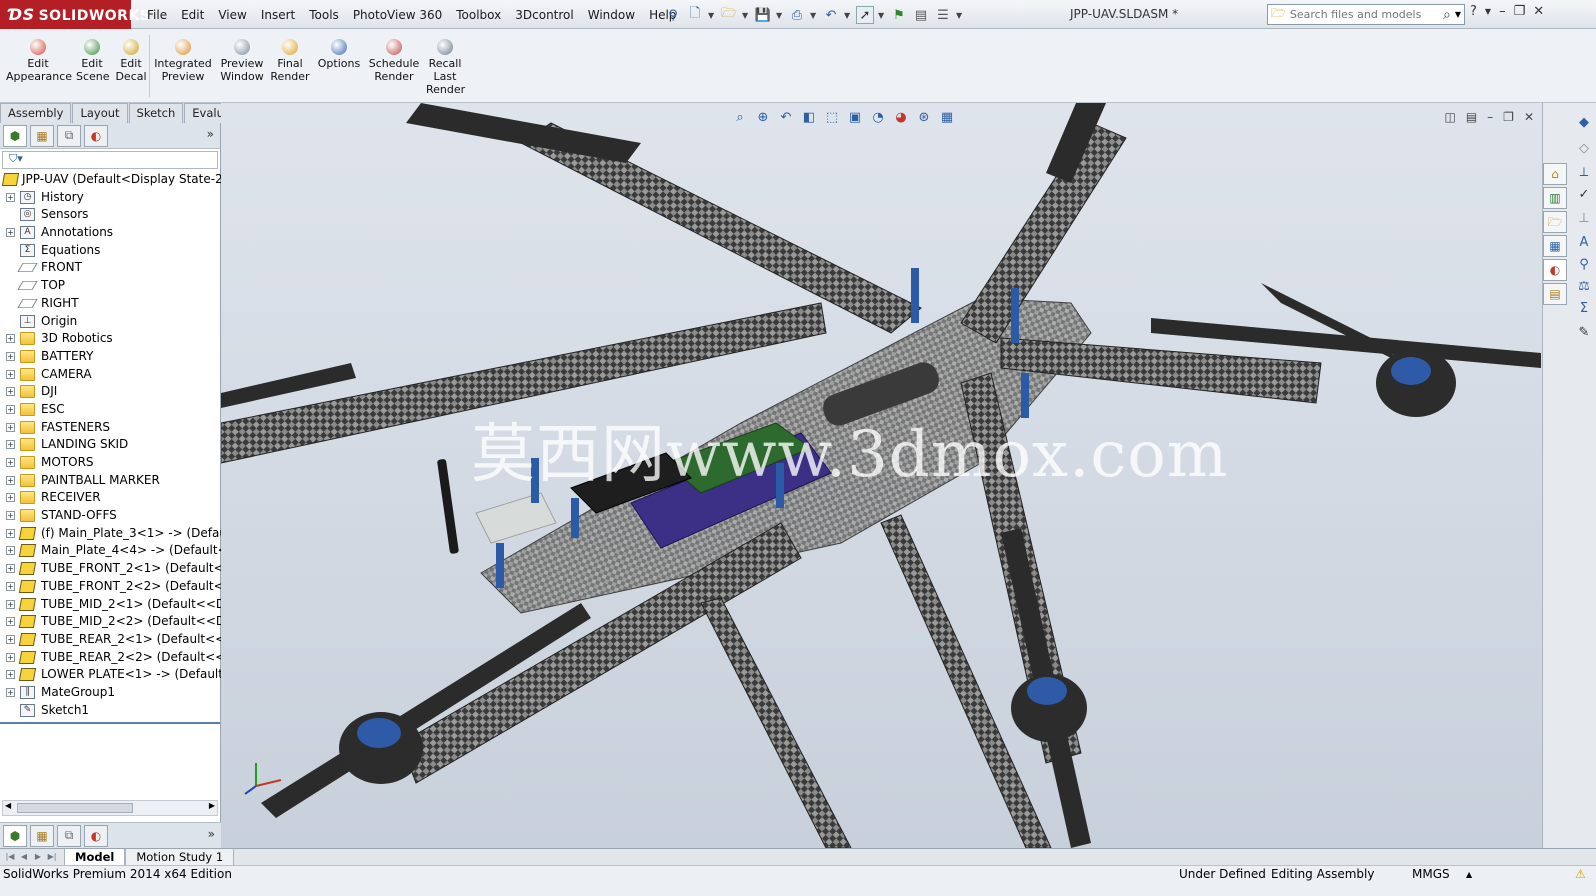  What do you see at coordinates (1555, 246) in the screenshot?
I see `view-palette-icon: ▦` at bounding box center [1555, 246].